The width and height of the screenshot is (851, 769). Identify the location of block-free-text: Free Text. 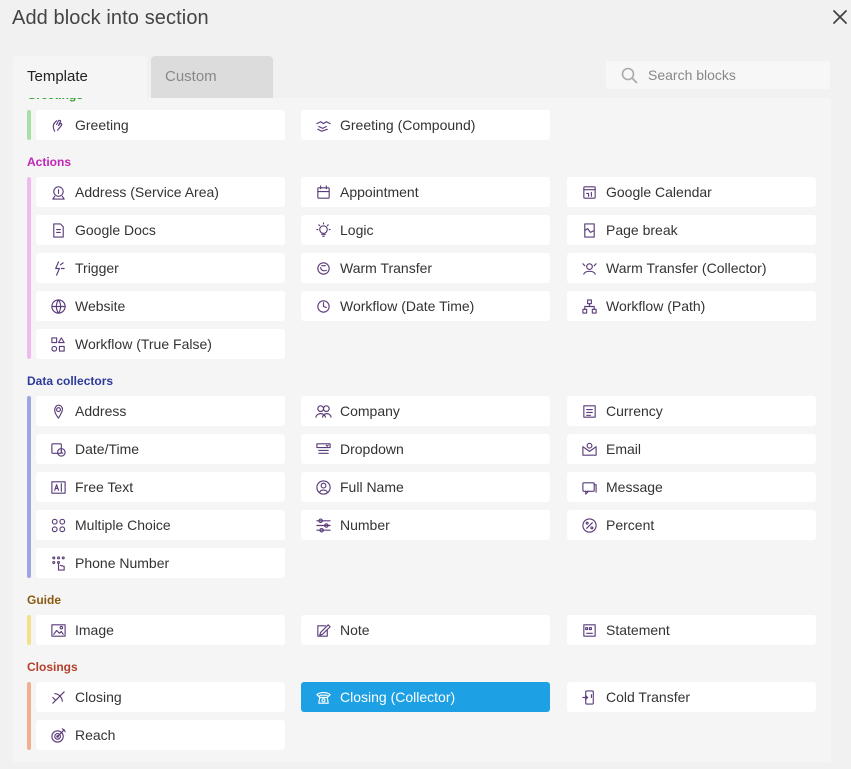
(160, 487).